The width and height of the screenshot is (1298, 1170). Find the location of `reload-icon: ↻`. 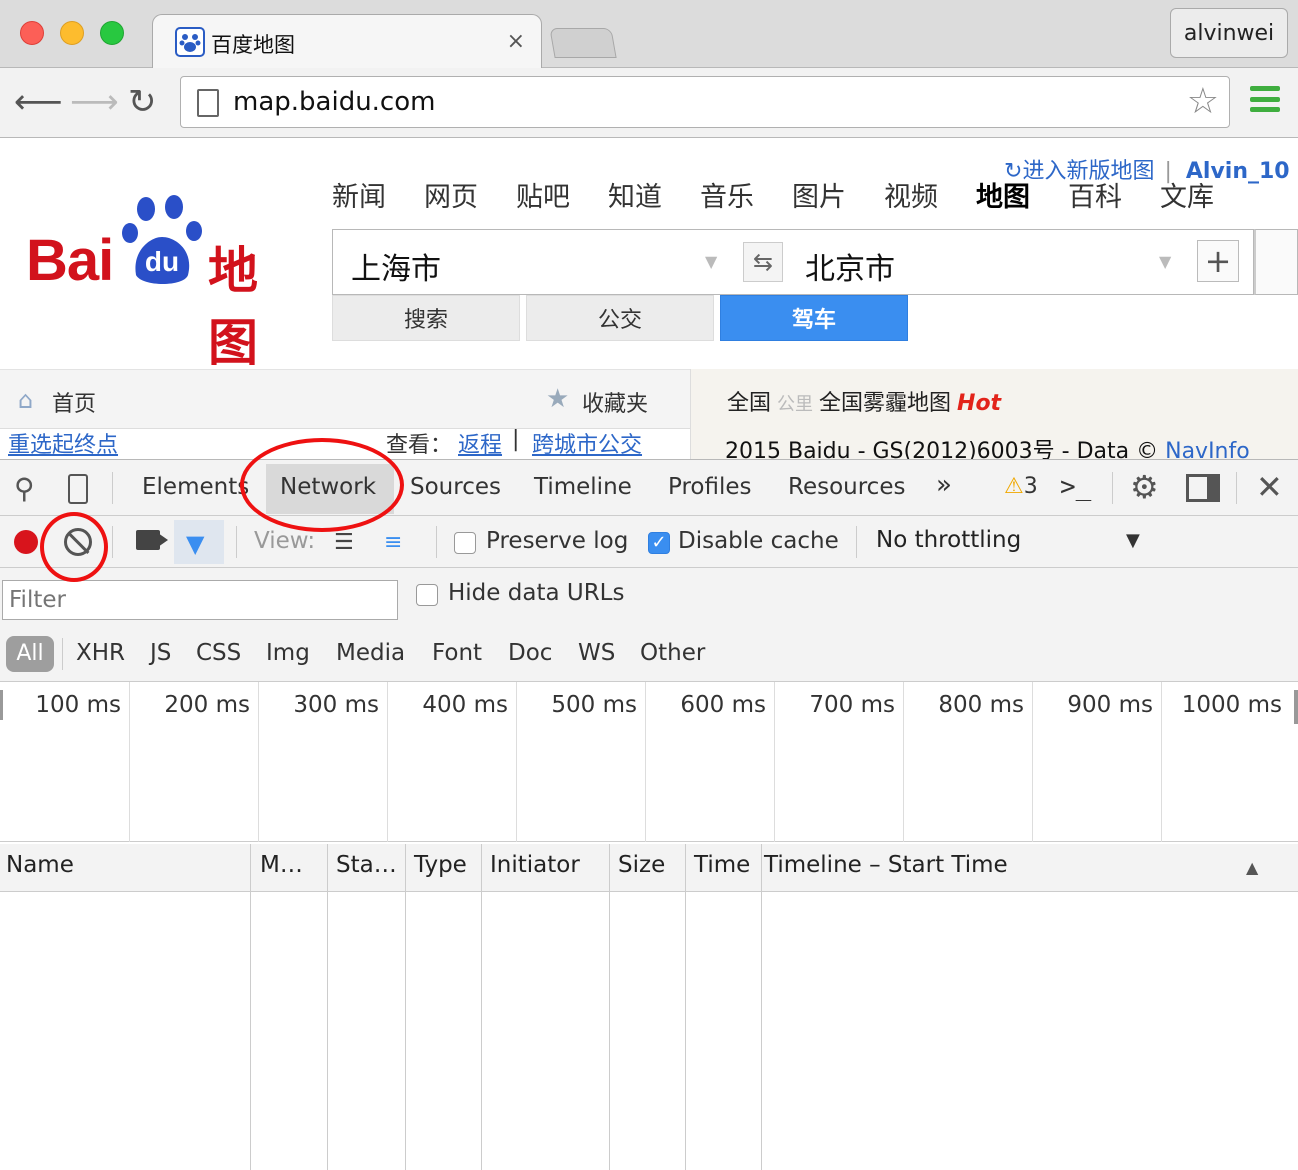

reload-icon: ↻ is located at coordinates (142, 102).